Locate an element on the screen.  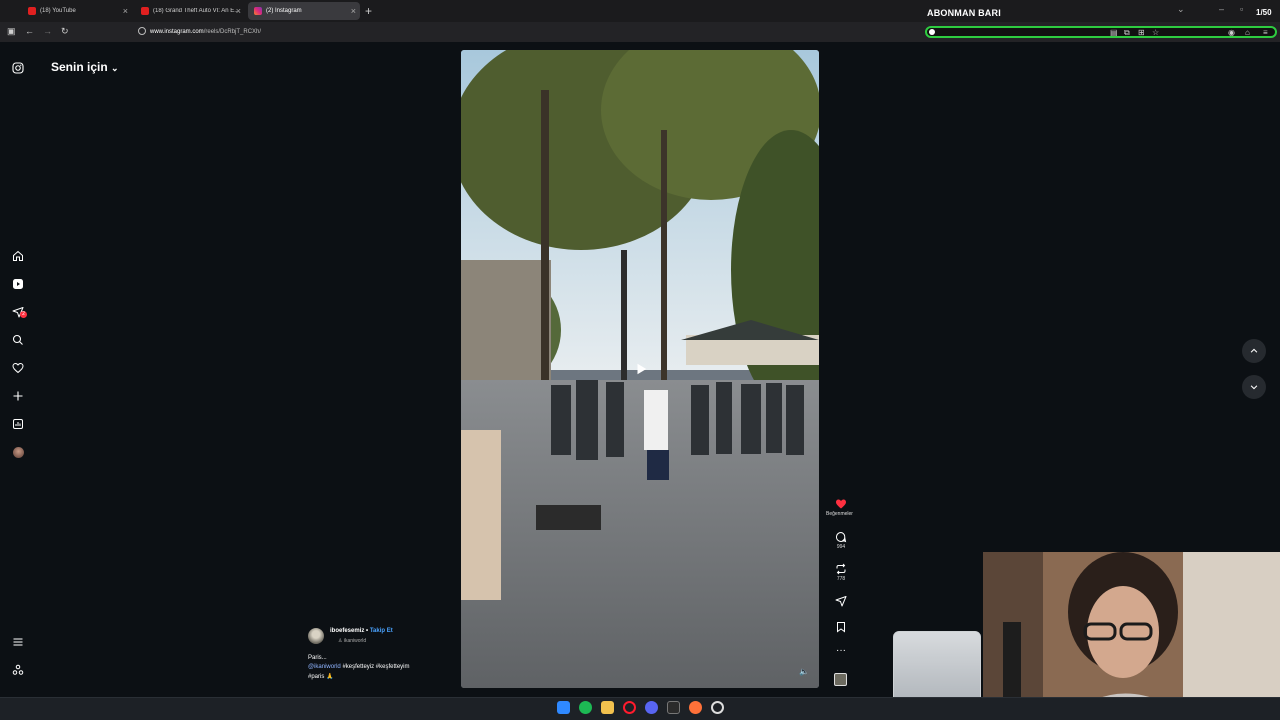
reload-icon: ↻ is located at coordinates (65, 31).